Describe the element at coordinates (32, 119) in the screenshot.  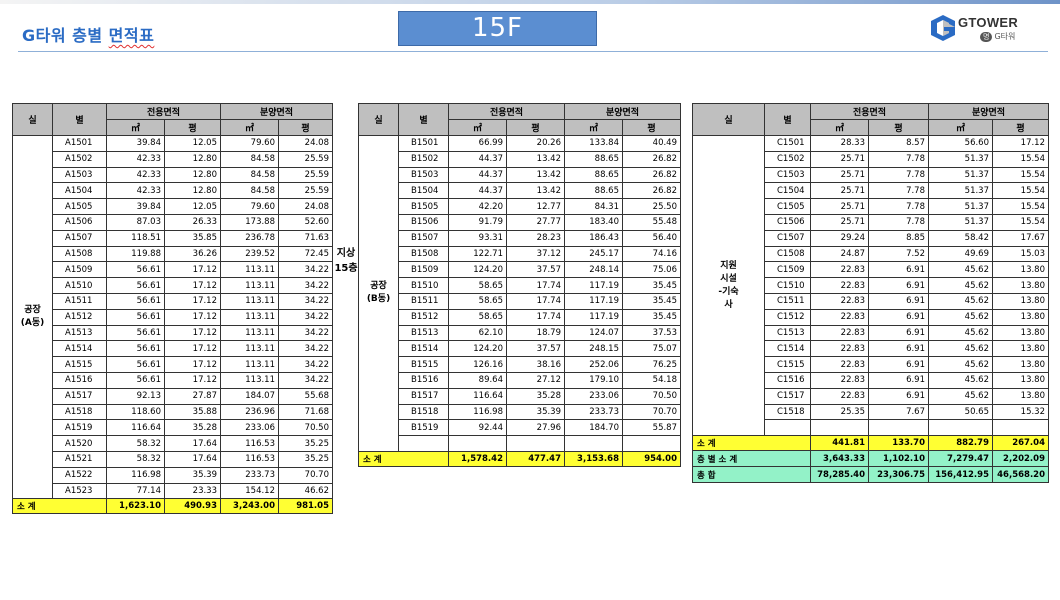
I see `header-sil: 실` at that location.